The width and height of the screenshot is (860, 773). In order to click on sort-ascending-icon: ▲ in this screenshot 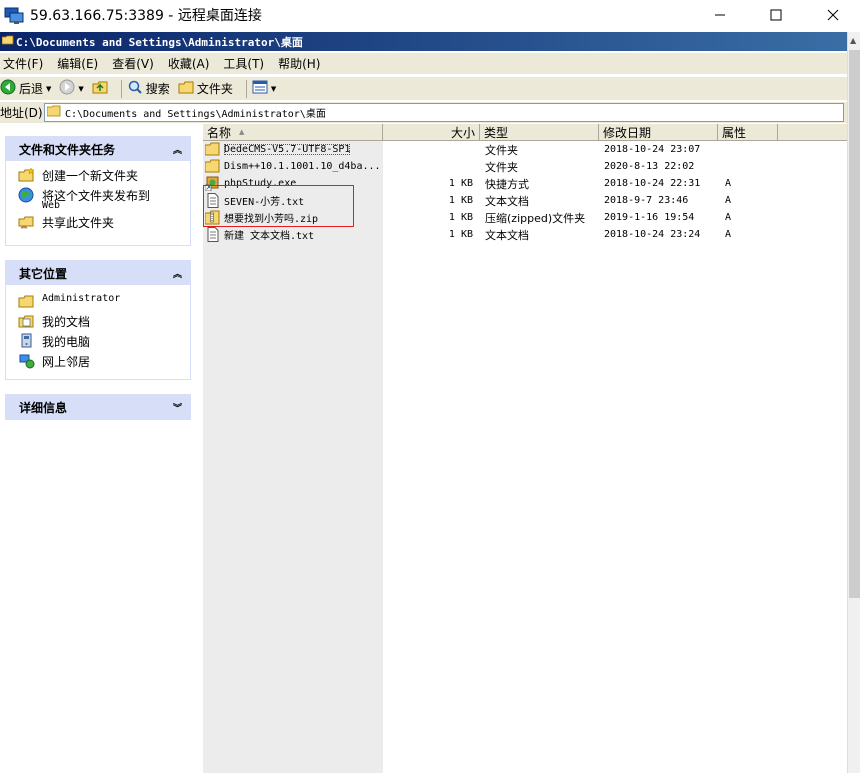, I will do `click(242, 132)`.